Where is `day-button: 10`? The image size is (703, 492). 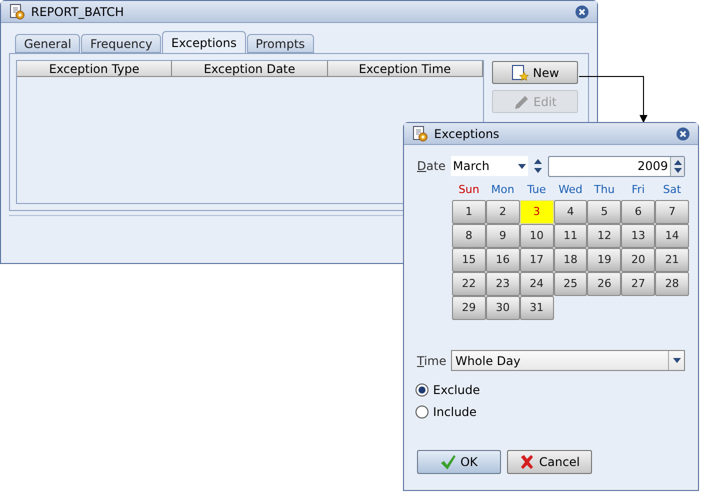 day-button: 10 is located at coordinates (537, 236).